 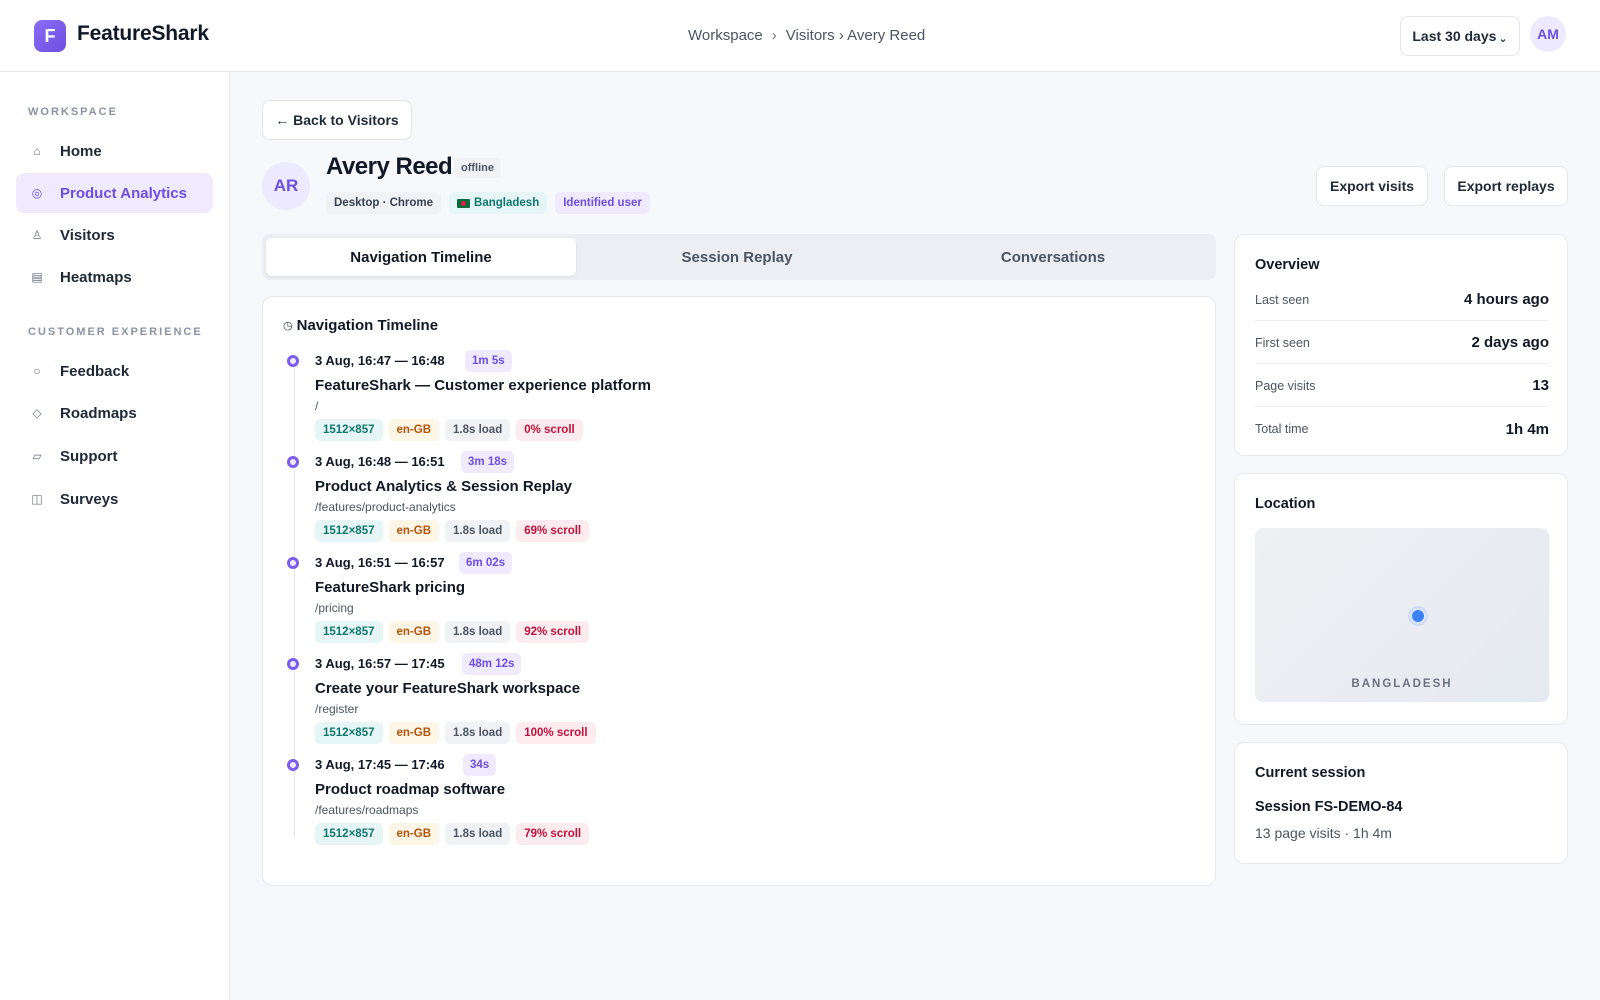 What do you see at coordinates (1282, 342) in the screenshot?
I see `overview-label: First seen` at bounding box center [1282, 342].